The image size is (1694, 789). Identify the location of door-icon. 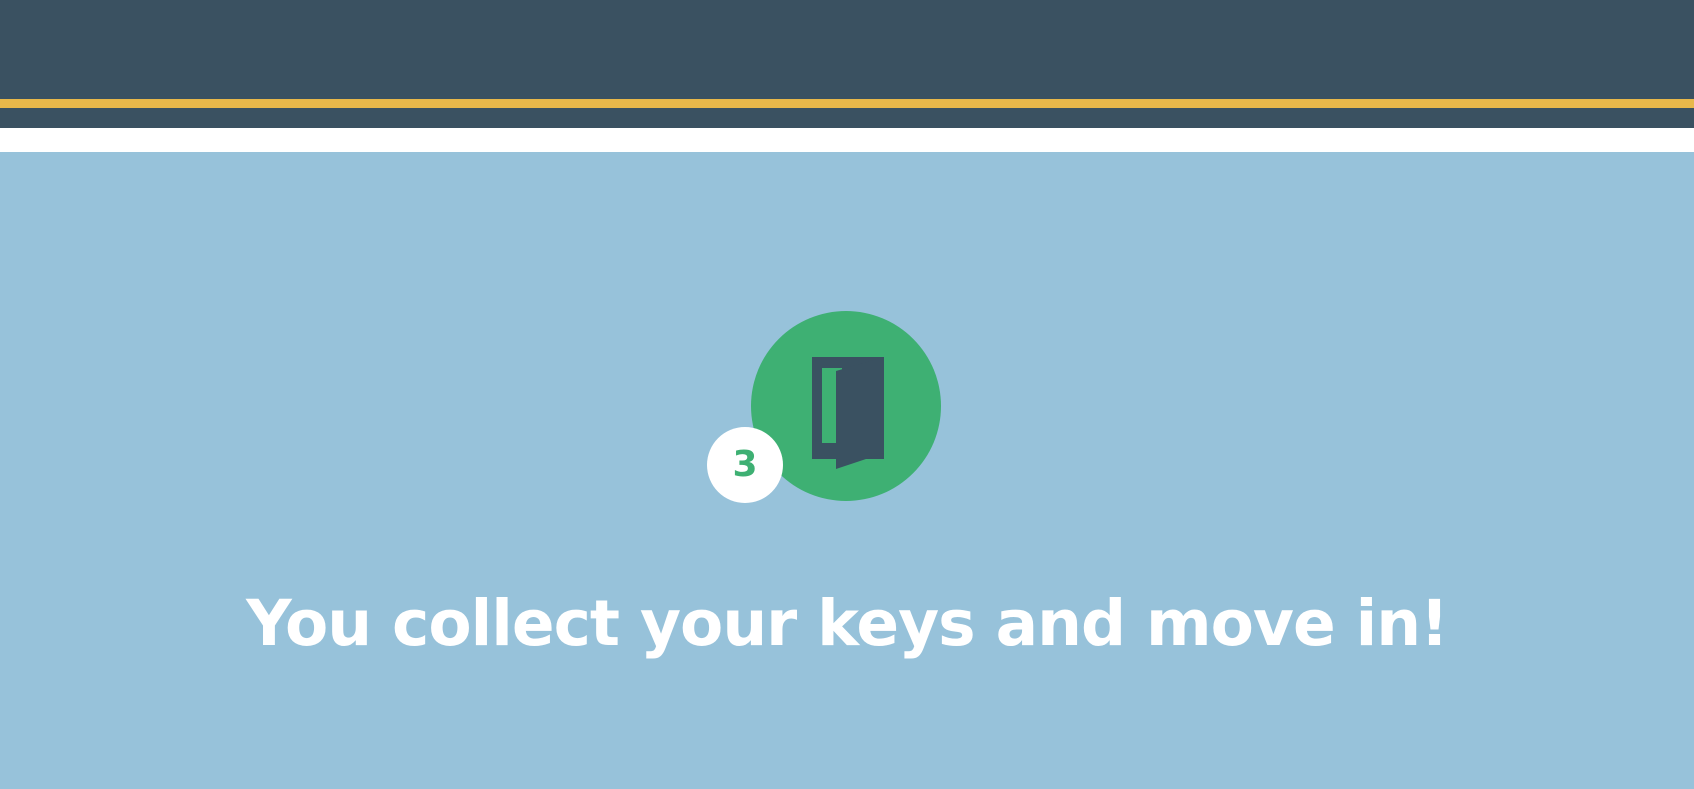
(848, 413).